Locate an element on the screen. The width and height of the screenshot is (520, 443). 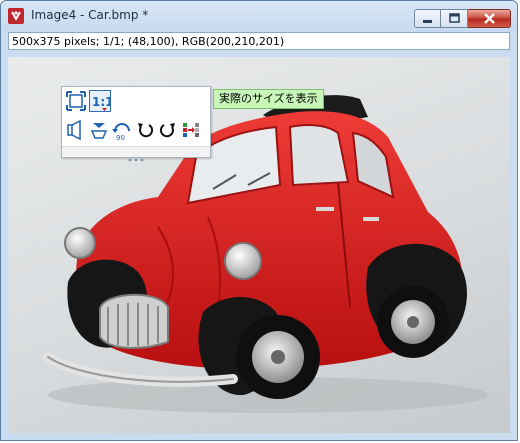
more-dots-icon is located at coordinates (136, 160).